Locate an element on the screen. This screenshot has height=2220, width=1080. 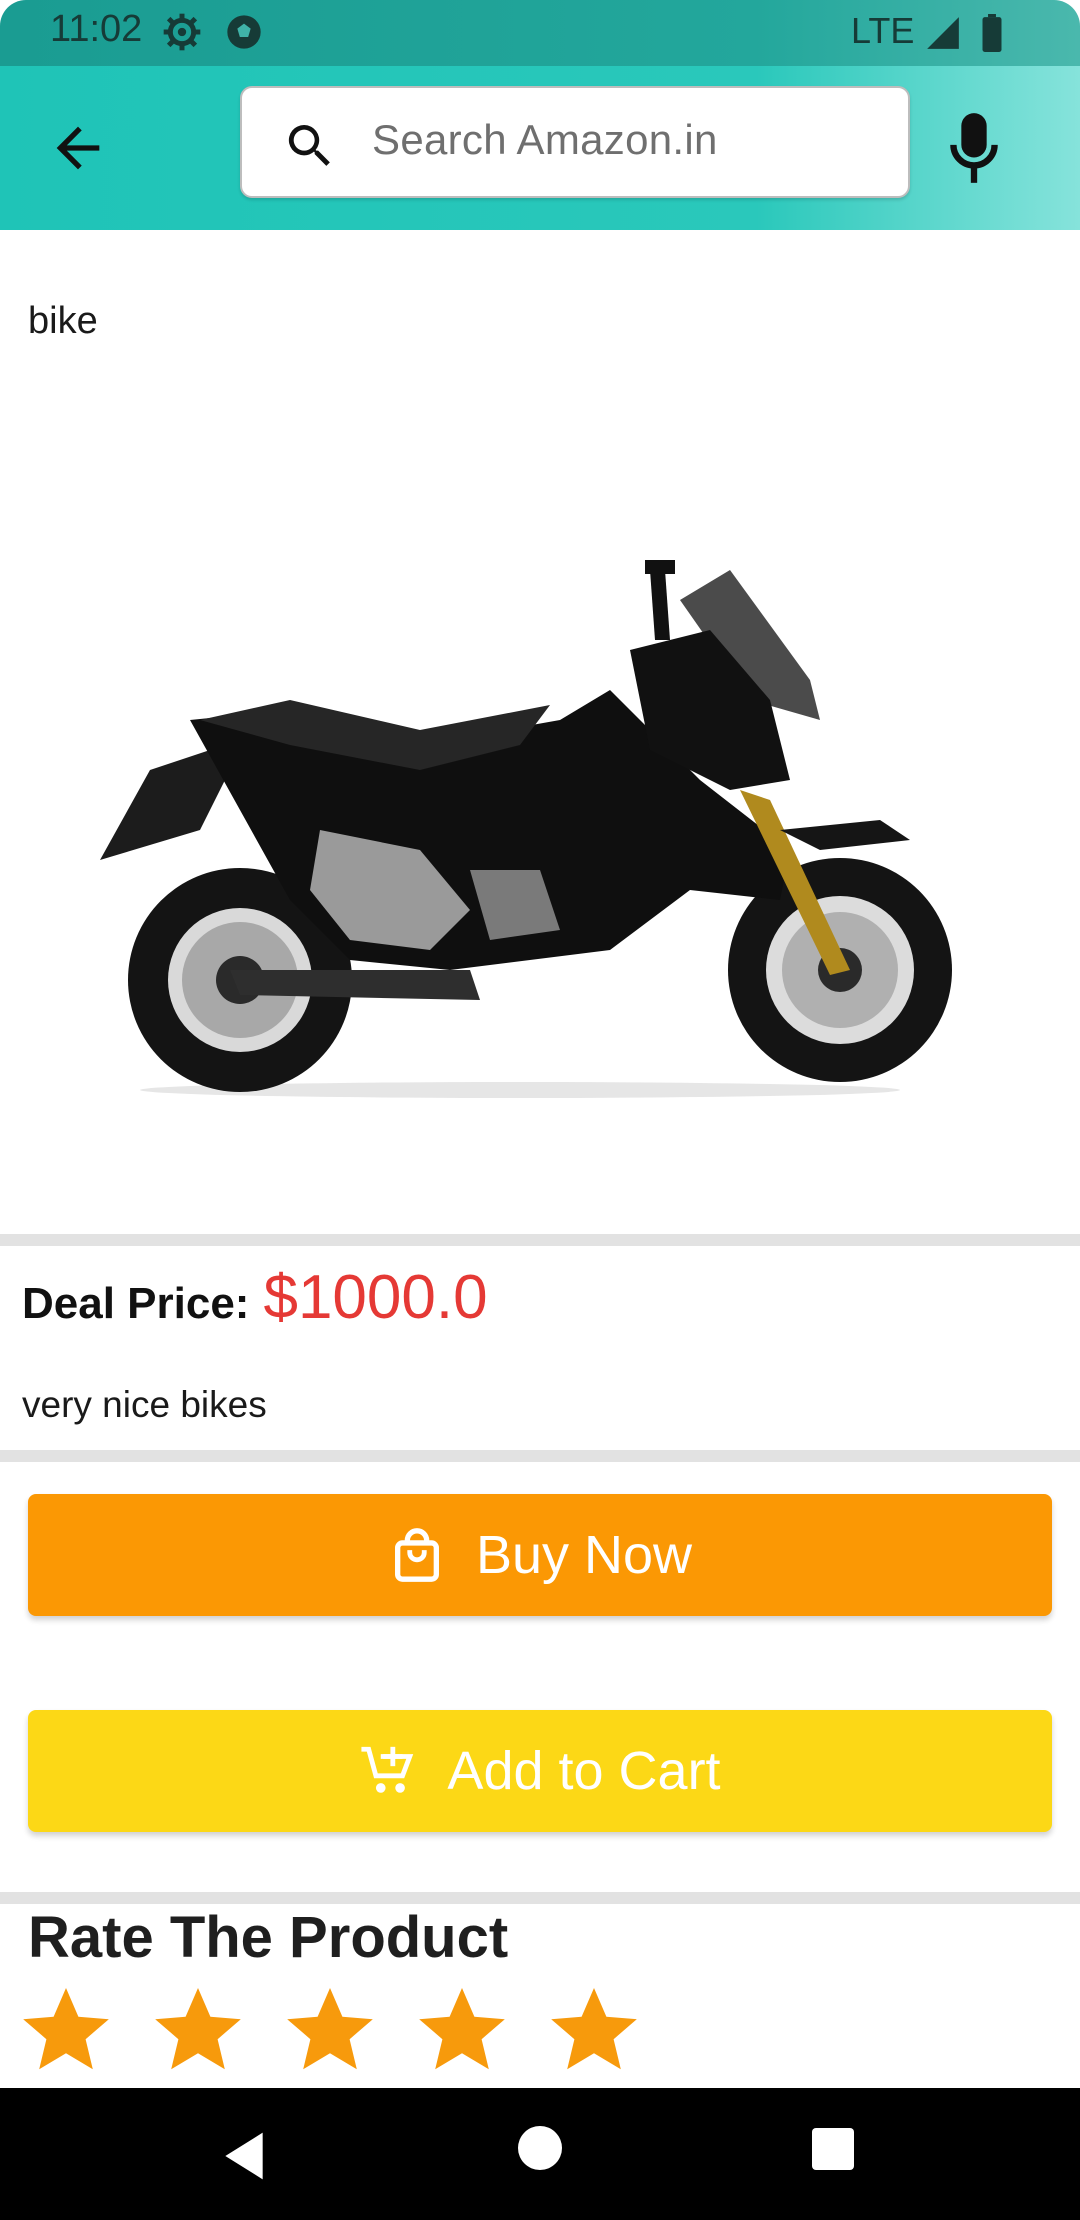
add-to-cart-button: Add to Cart is located at coordinates (540, 1771).